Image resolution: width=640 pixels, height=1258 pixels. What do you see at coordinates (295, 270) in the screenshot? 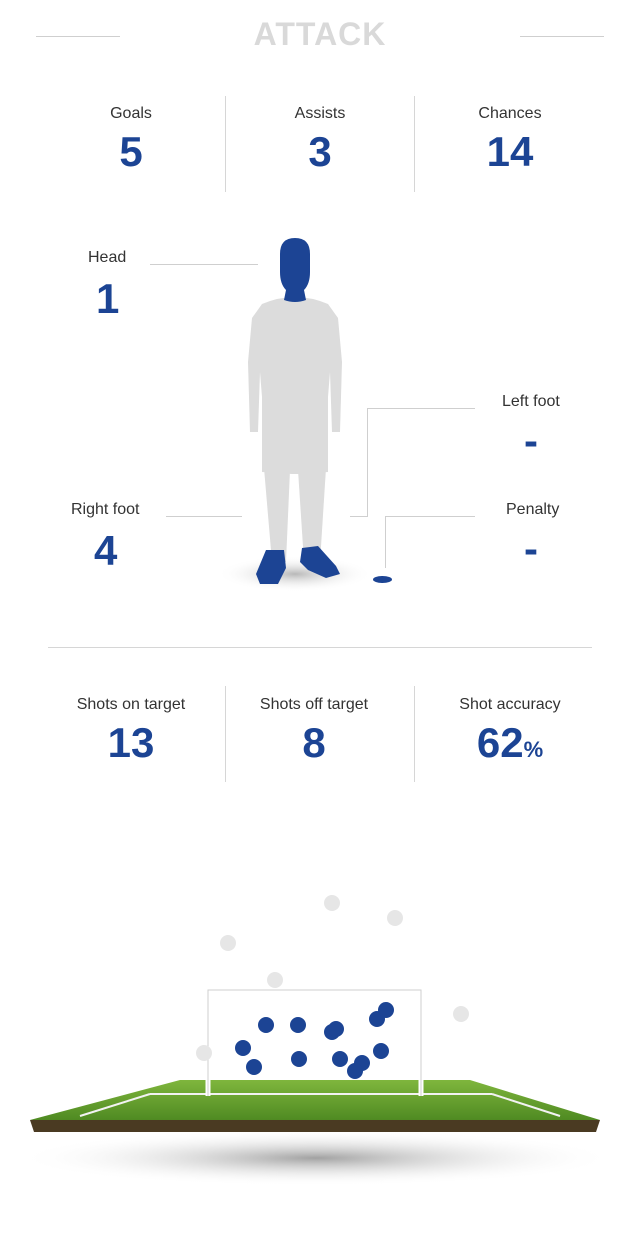
I see `head-highlight` at bounding box center [295, 270].